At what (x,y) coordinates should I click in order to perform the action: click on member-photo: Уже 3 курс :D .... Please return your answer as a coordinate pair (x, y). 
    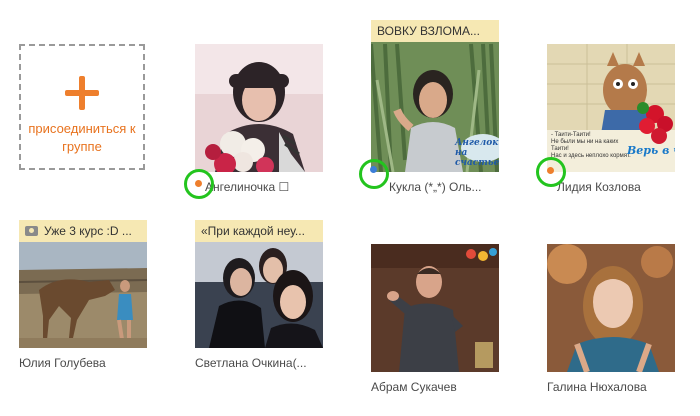
    Looking at the image, I should click on (83, 284).